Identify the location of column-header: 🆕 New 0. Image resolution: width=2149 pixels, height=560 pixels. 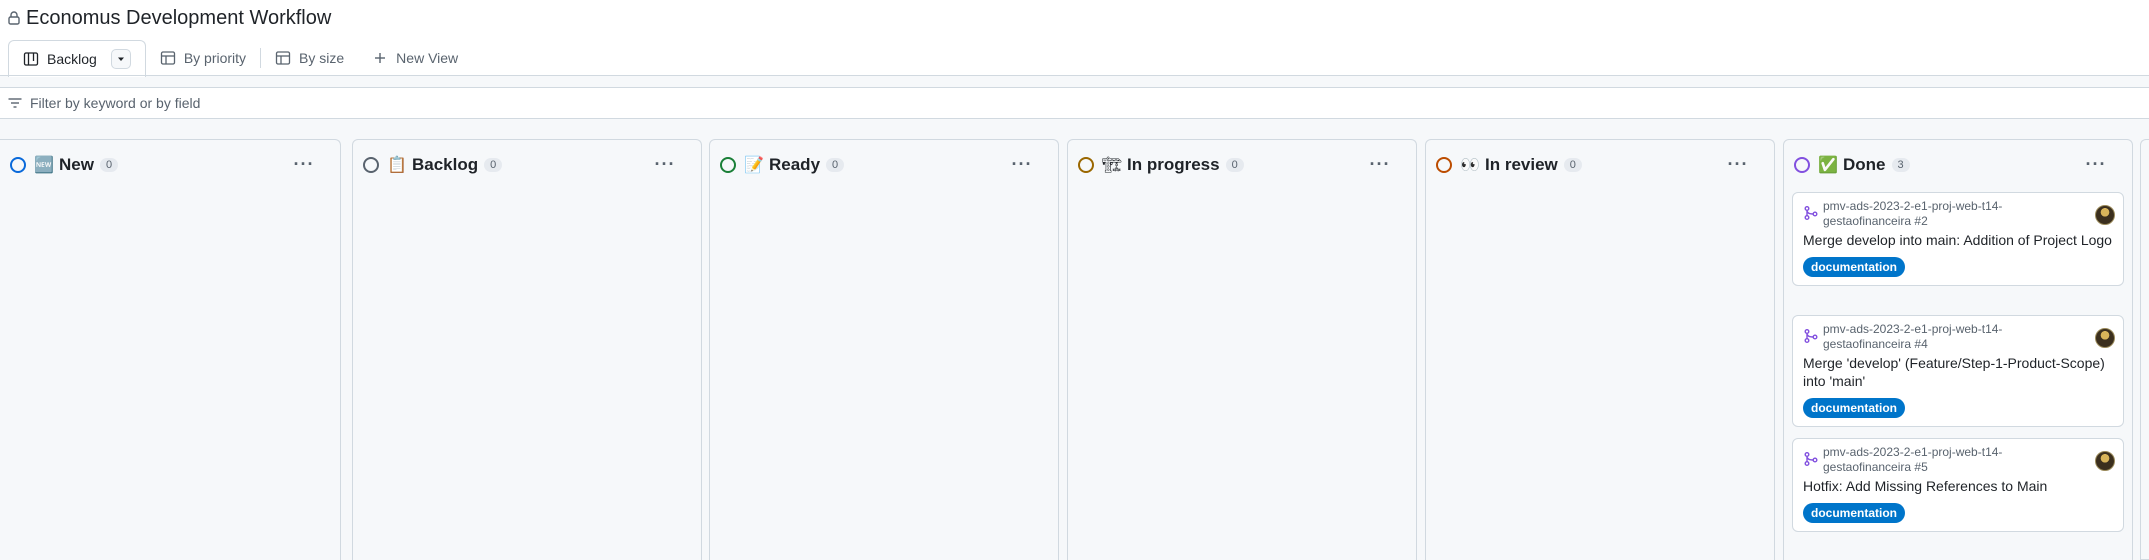
(170, 165).